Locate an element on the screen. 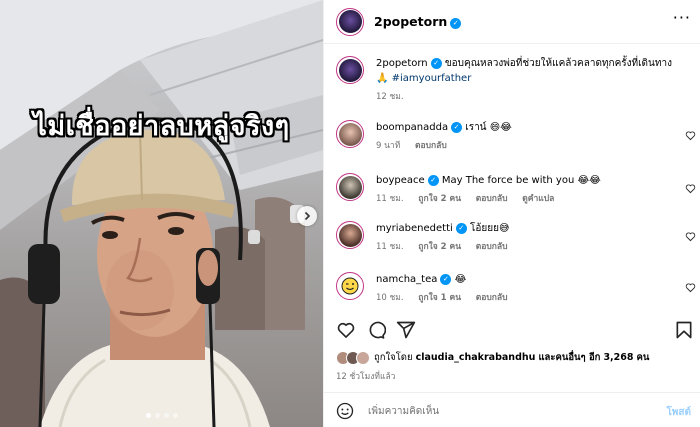 This screenshot has width=700, height=427. comment-likes: ถูกใจ 1 คน is located at coordinates (439, 298).